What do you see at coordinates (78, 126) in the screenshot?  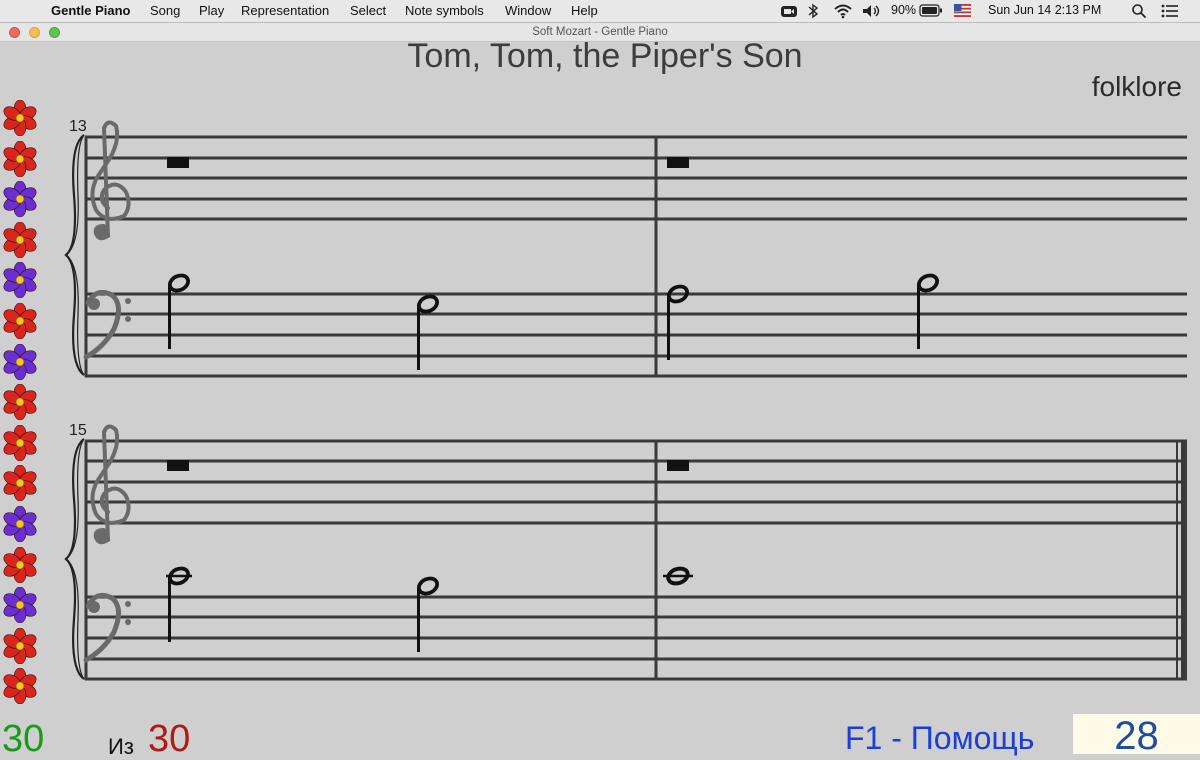 I see `measure-number: 13` at bounding box center [78, 126].